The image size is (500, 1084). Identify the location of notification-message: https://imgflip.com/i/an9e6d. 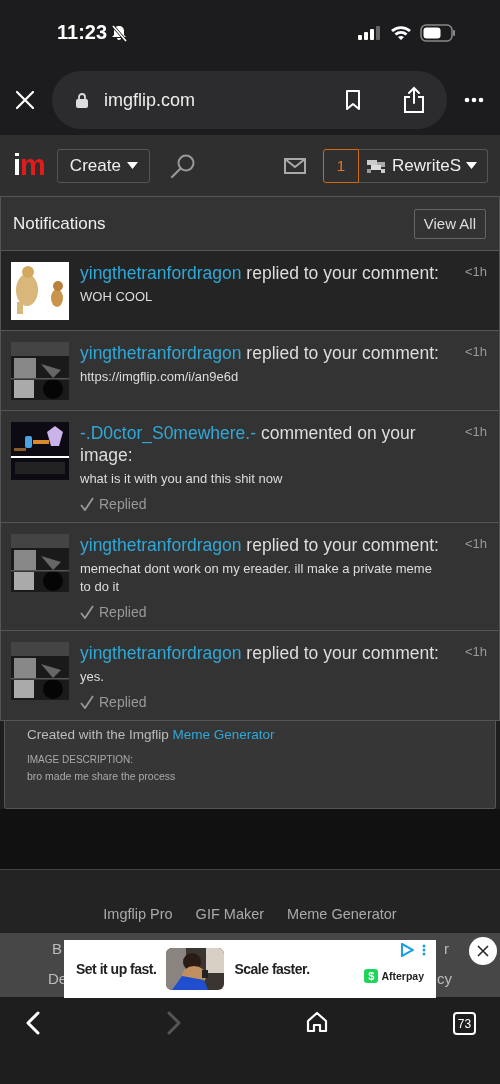
(160, 377).